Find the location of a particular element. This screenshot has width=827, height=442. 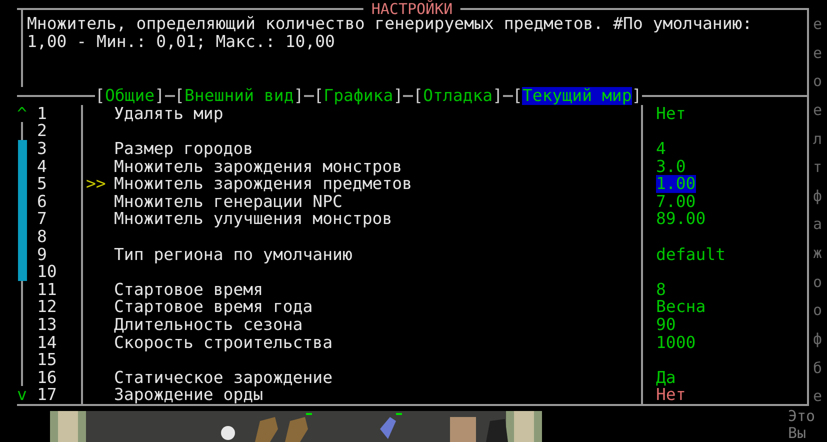

tab: Общие is located at coordinates (129, 96).